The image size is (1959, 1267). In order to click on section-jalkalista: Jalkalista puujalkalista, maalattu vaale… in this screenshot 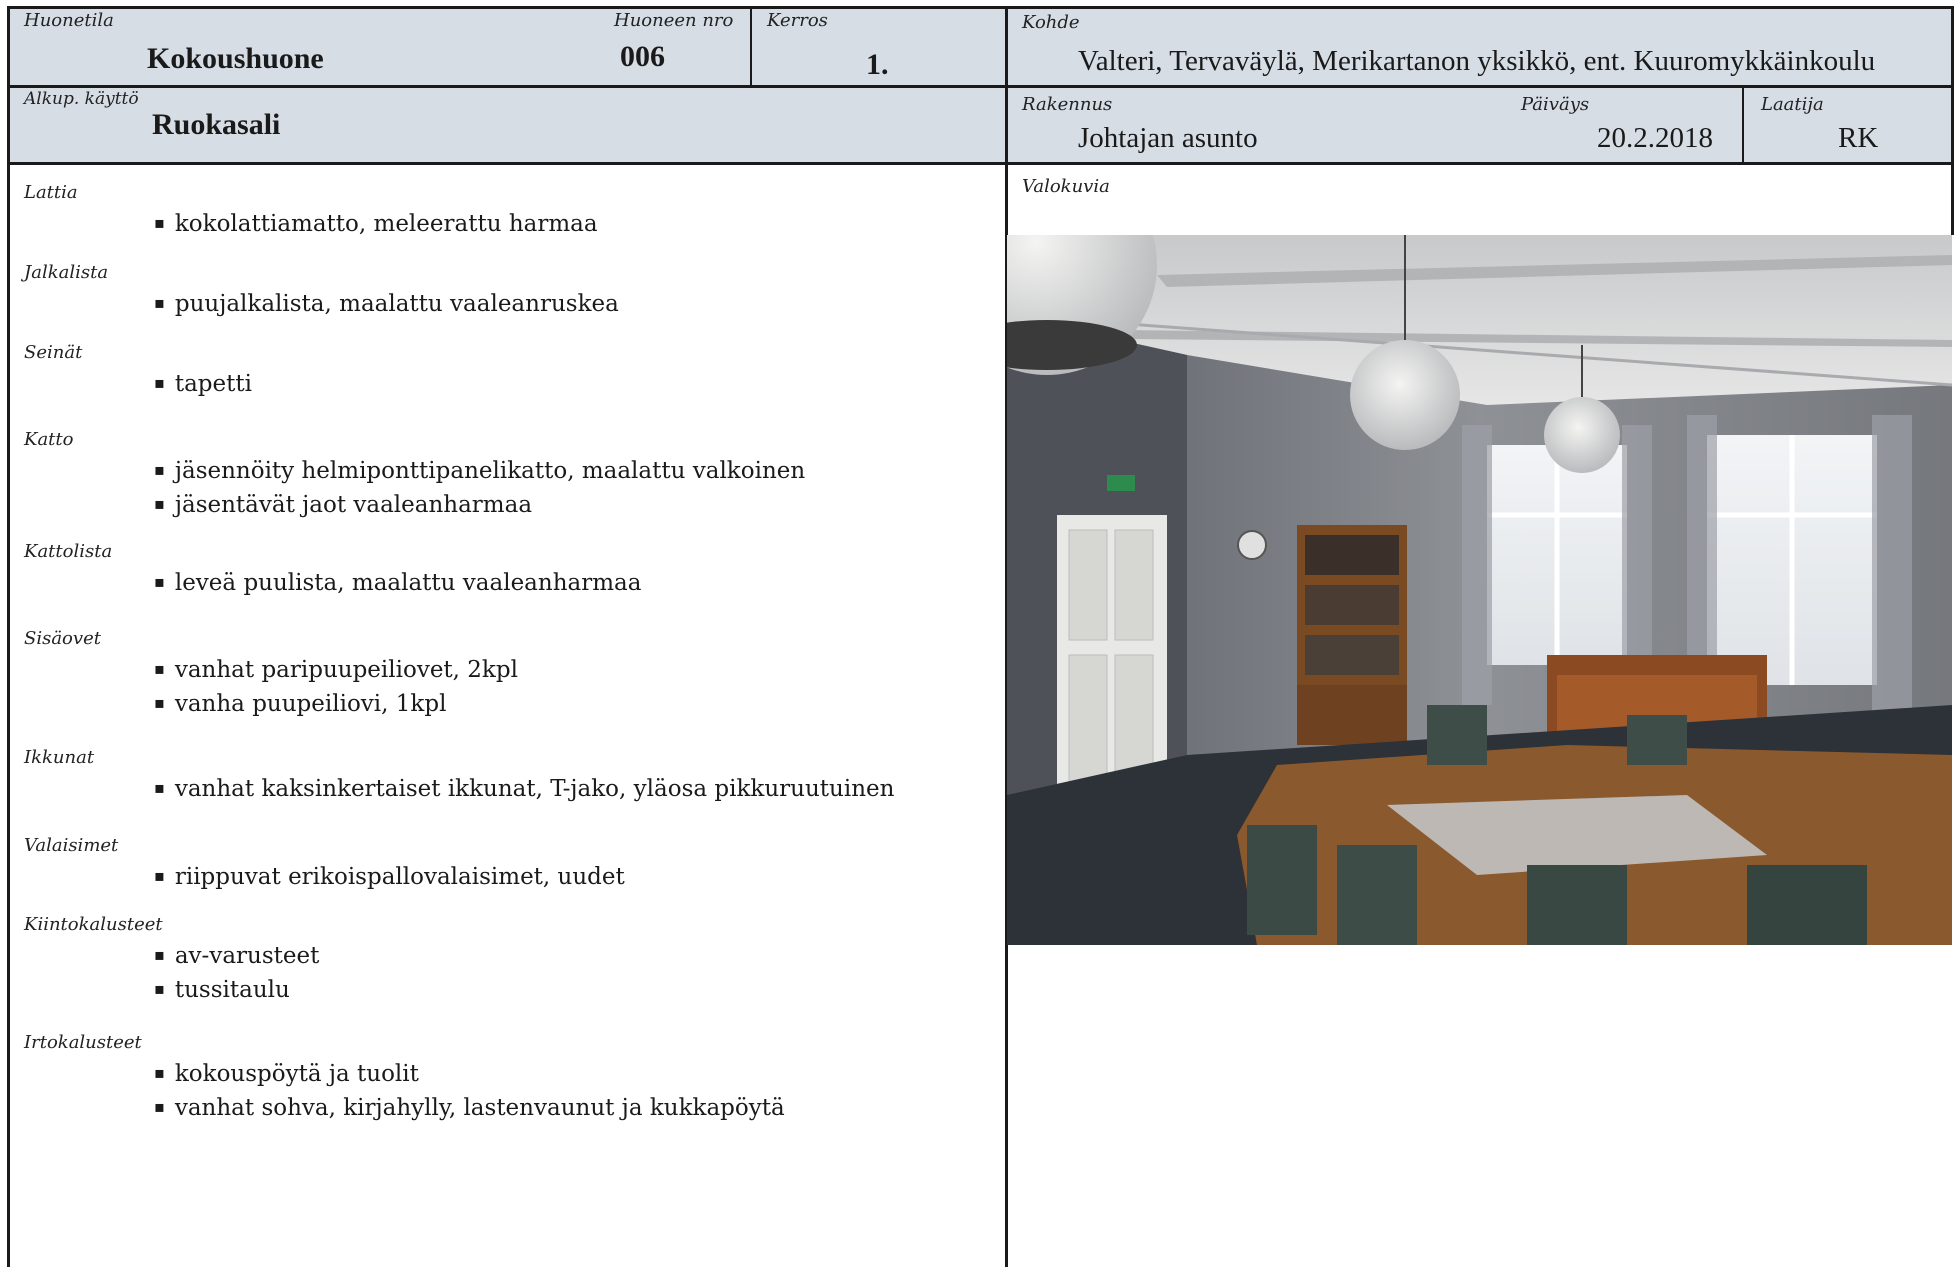, I will do `click(514, 291)`.